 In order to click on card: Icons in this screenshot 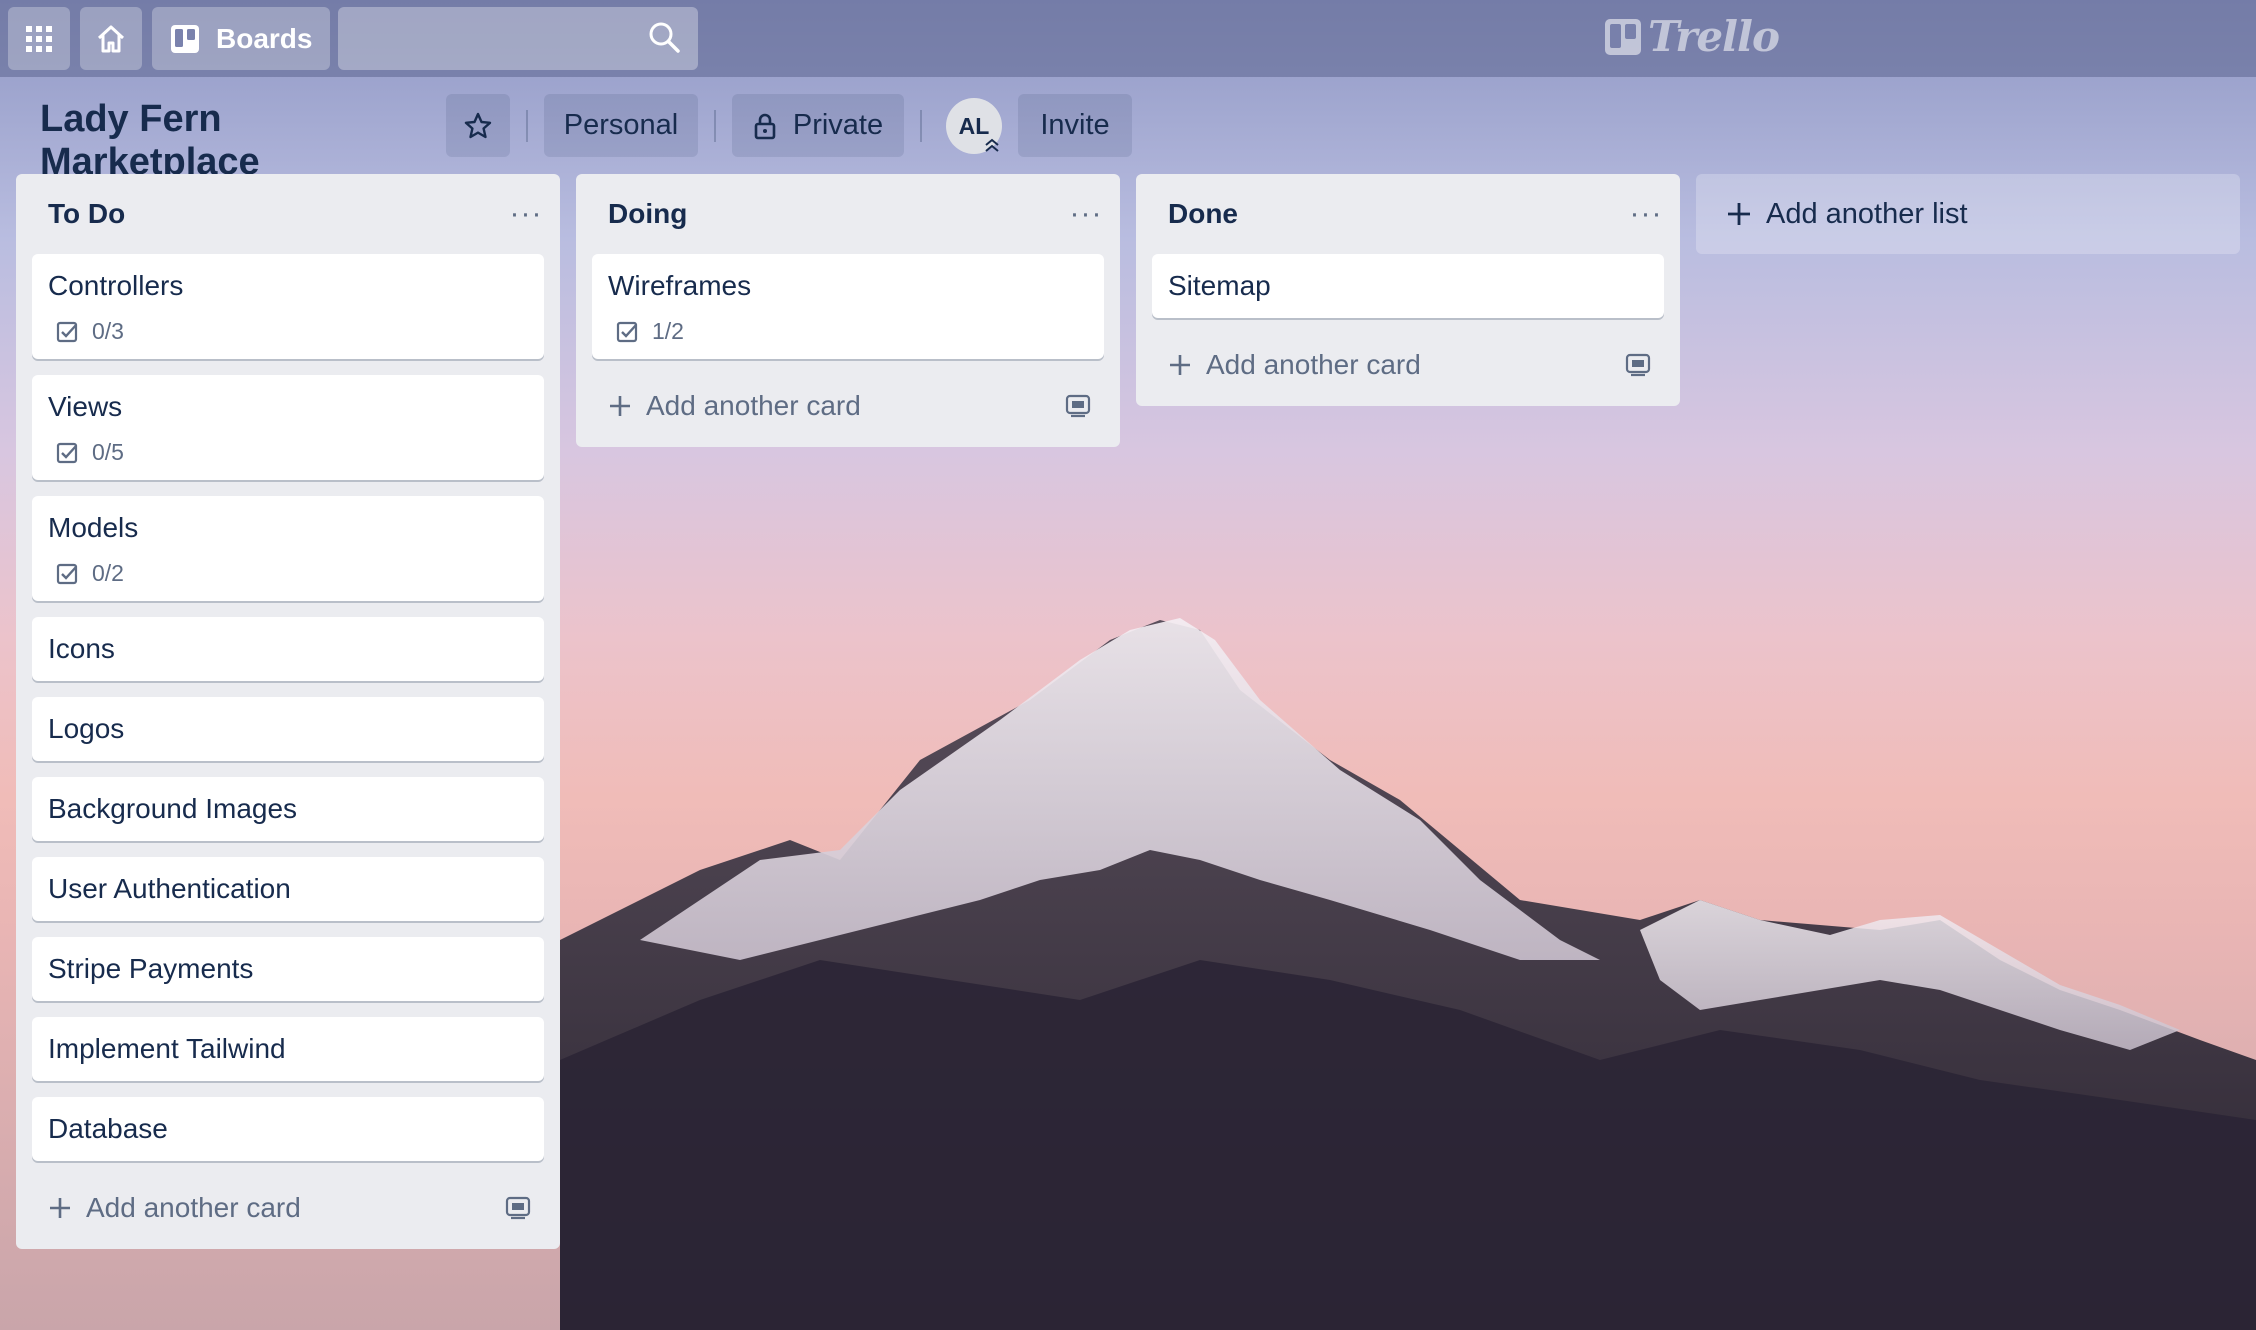, I will do `click(288, 649)`.